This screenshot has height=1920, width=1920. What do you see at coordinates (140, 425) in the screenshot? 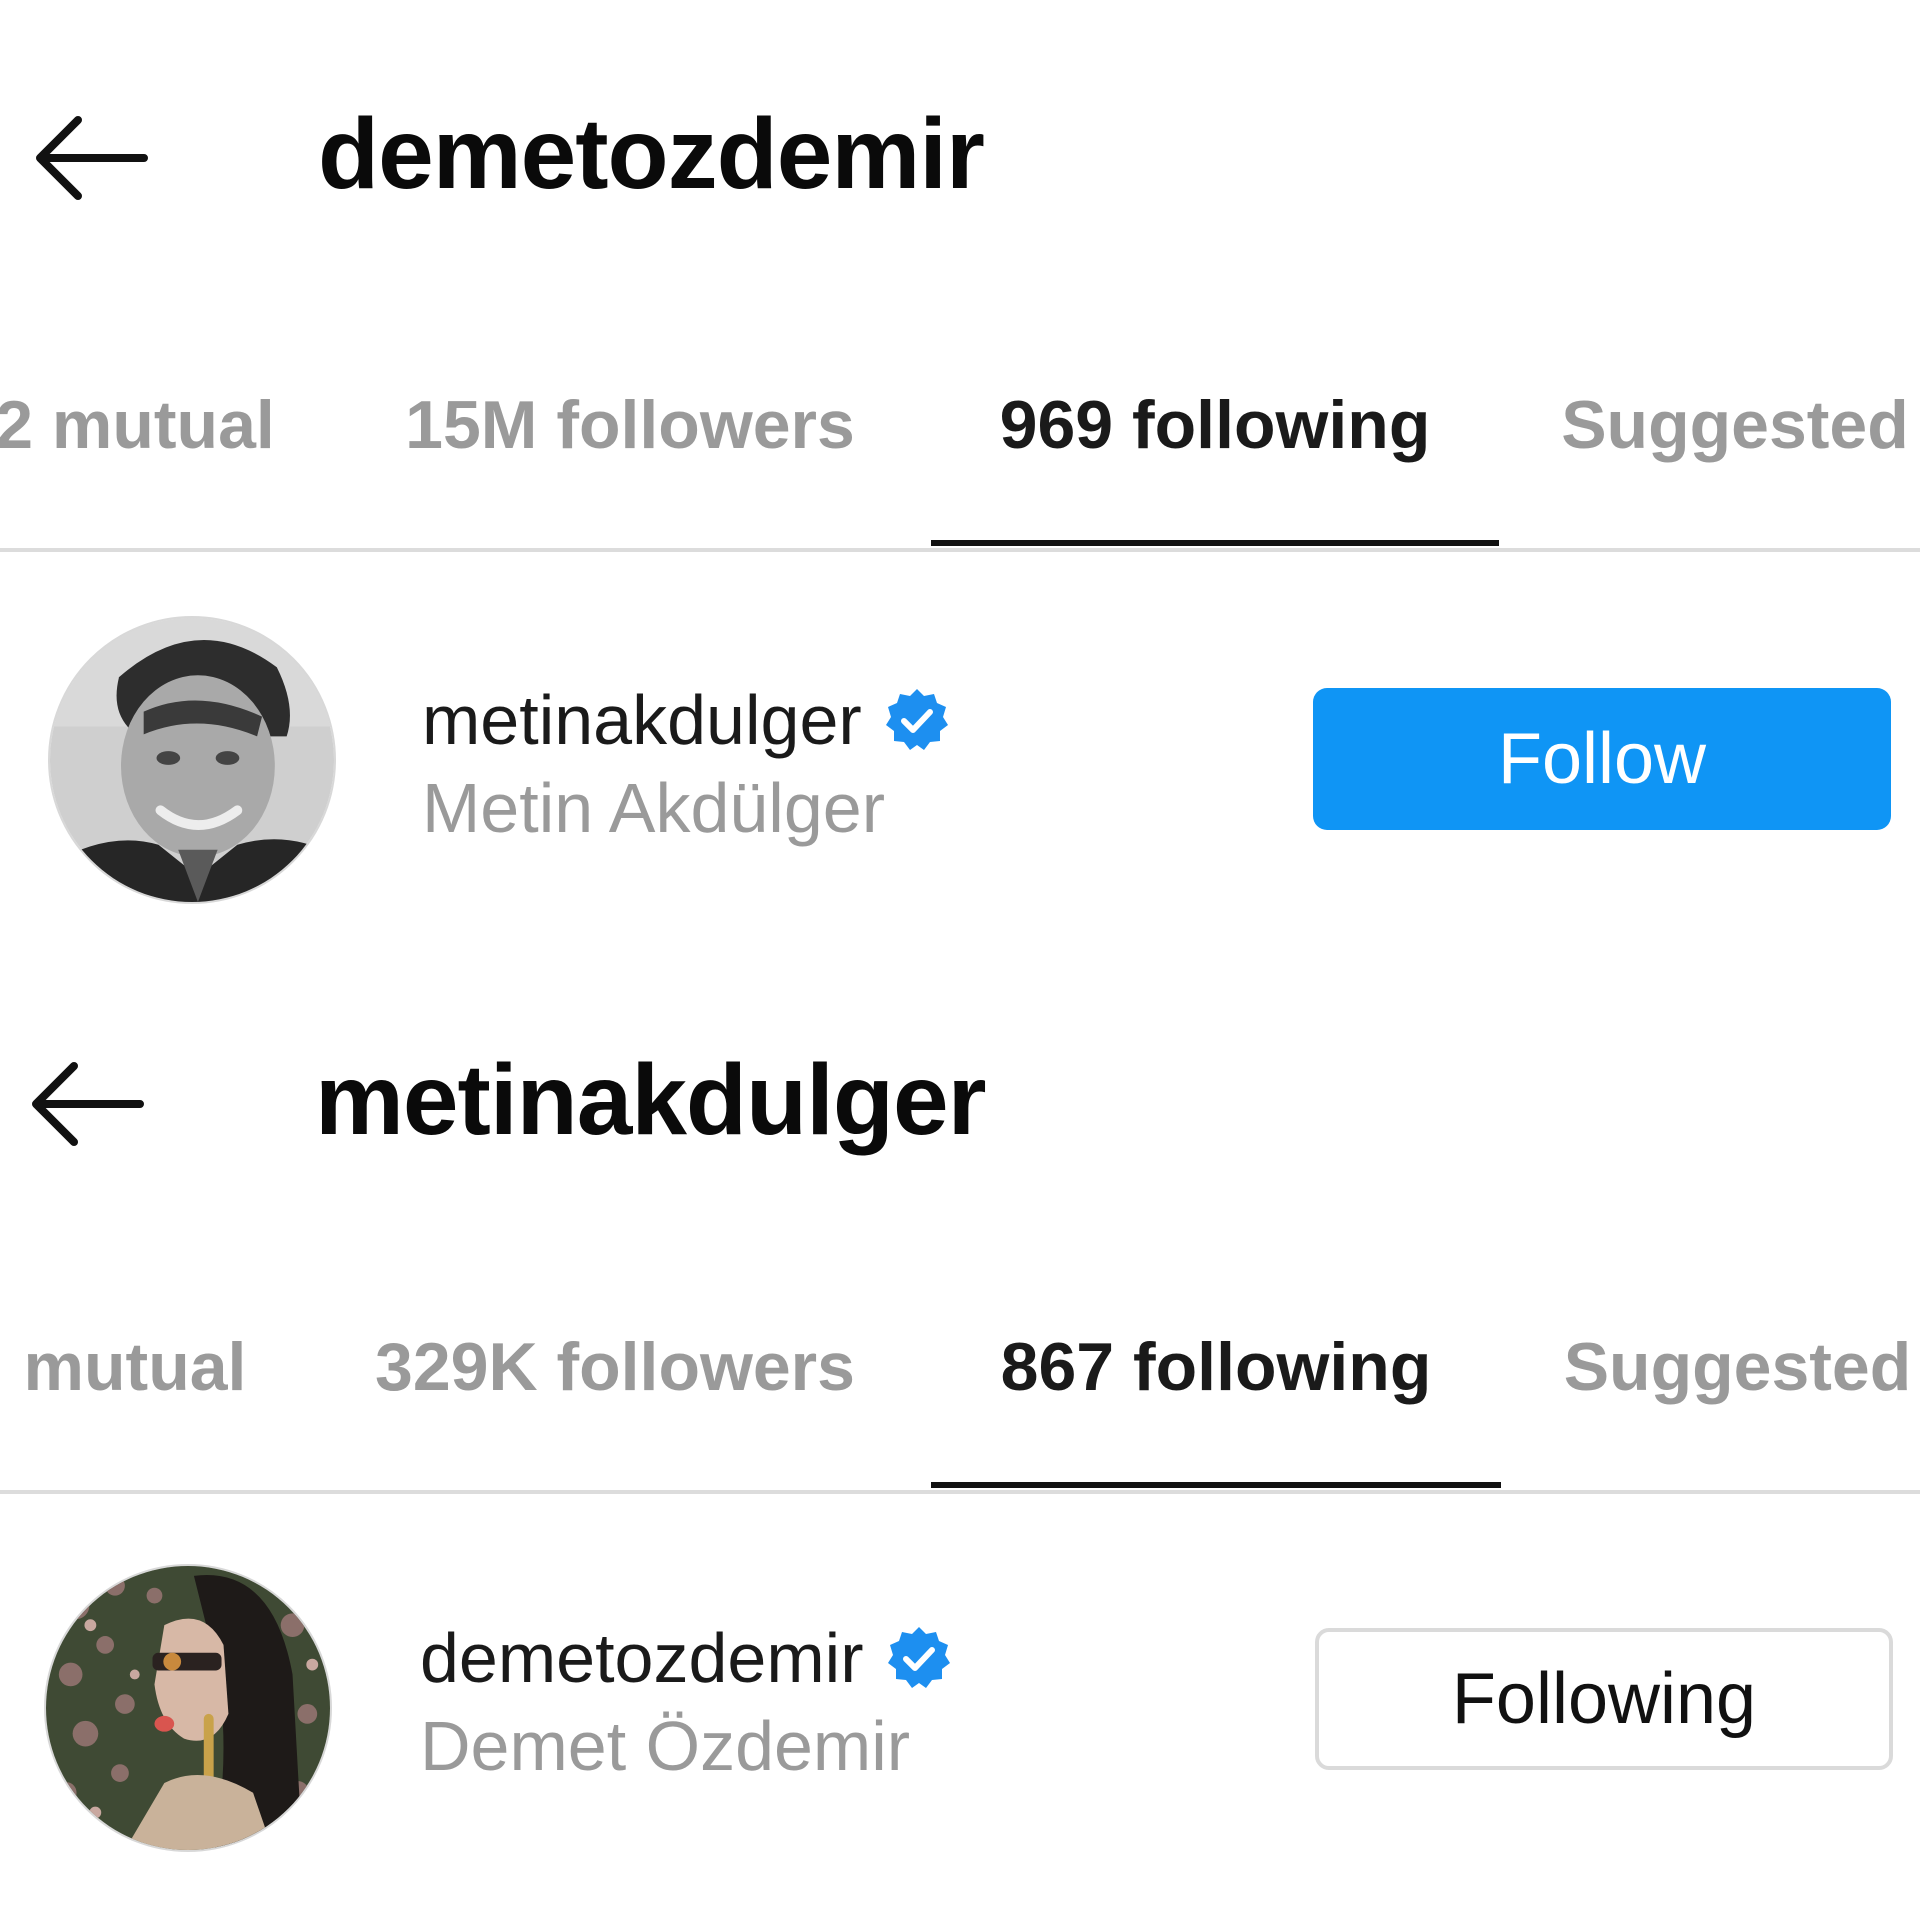
I see `tab-mutual: 2 mutual` at bounding box center [140, 425].